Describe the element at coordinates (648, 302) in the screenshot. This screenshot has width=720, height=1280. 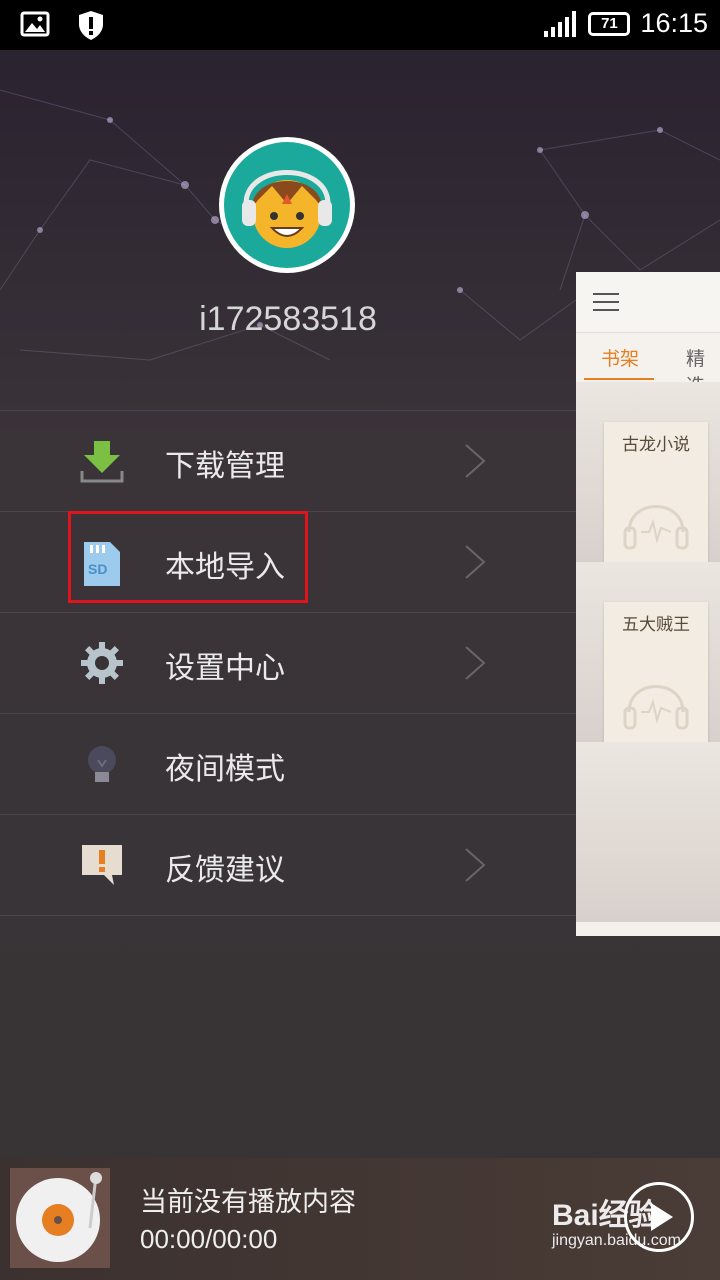
I see `preview-toolbar` at that location.